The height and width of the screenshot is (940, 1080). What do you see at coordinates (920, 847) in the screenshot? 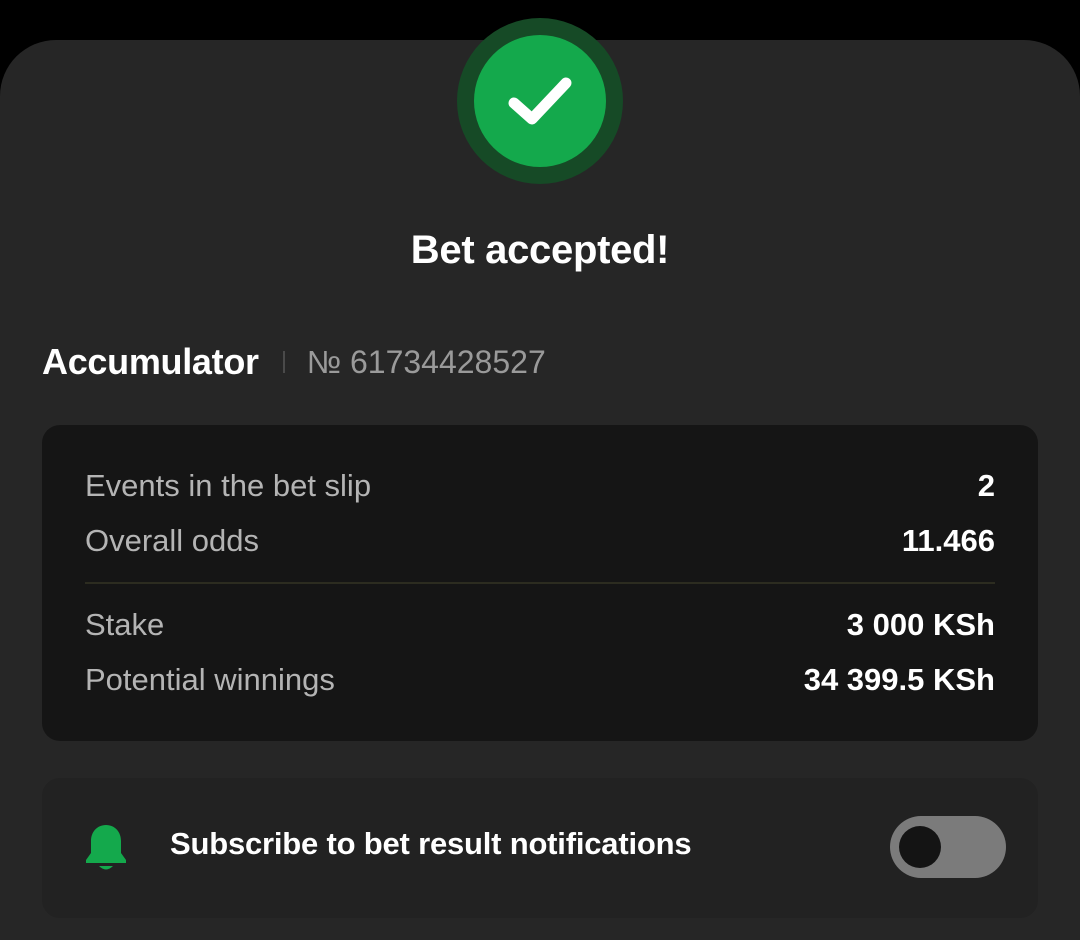
I see `toggle-knob` at bounding box center [920, 847].